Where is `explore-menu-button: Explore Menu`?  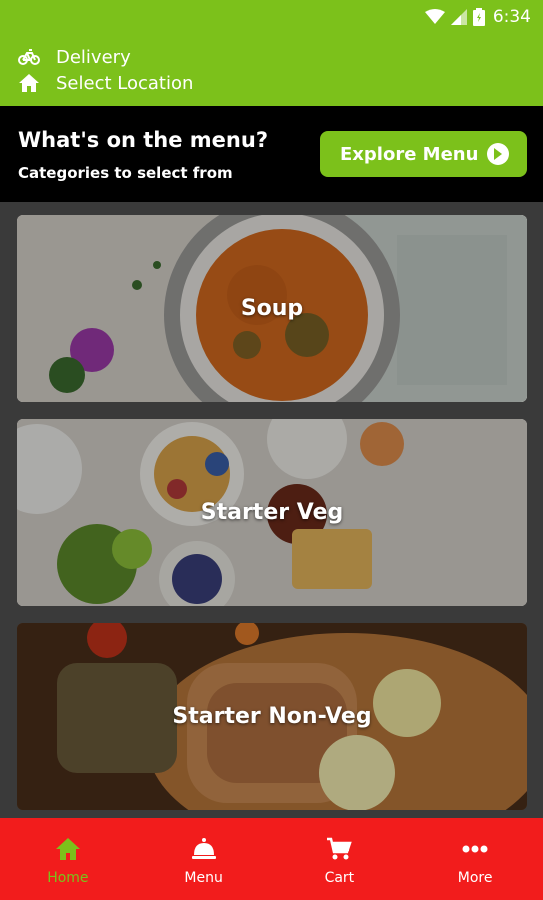 explore-menu-button: Explore Menu is located at coordinates (423, 154).